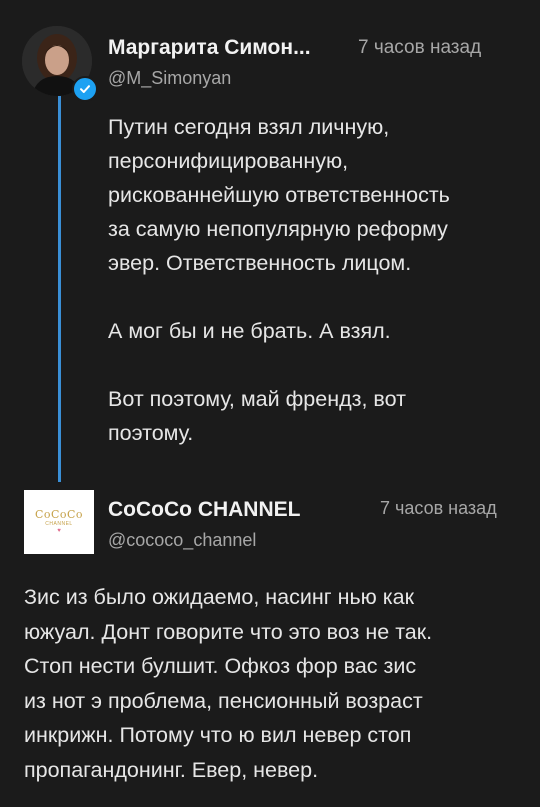 The height and width of the screenshot is (807, 540). I want to click on tweet-text-paragraph: Вот поэтому, май френдз, вот поэтому., so click(257, 416).